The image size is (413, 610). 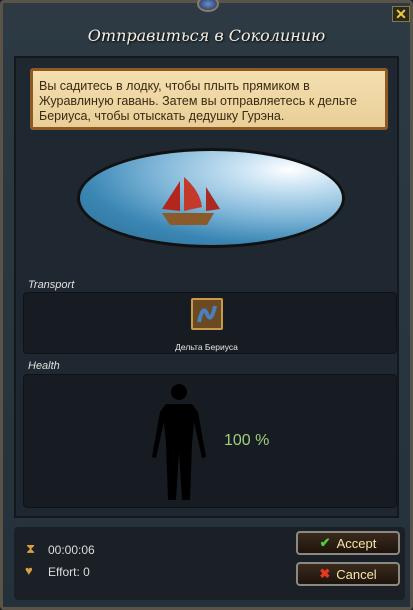 I want to click on hourglass-icon: ⧗, so click(x=31, y=548).